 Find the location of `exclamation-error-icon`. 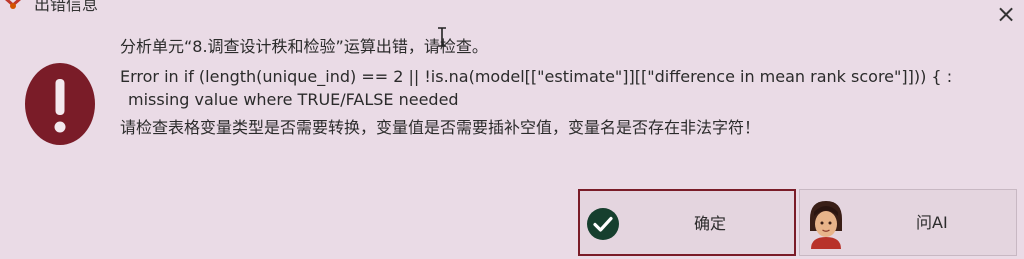

exclamation-error-icon is located at coordinates (60, 104).